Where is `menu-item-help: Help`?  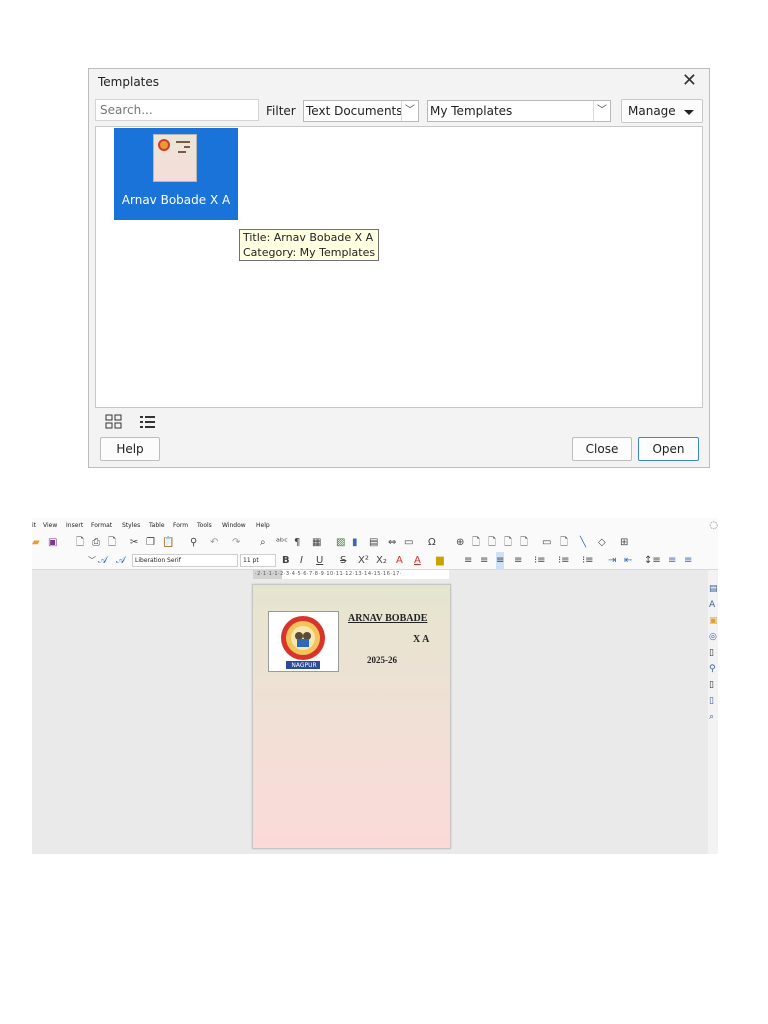 menu-item-help: Help is located at coordinates (263, 526).